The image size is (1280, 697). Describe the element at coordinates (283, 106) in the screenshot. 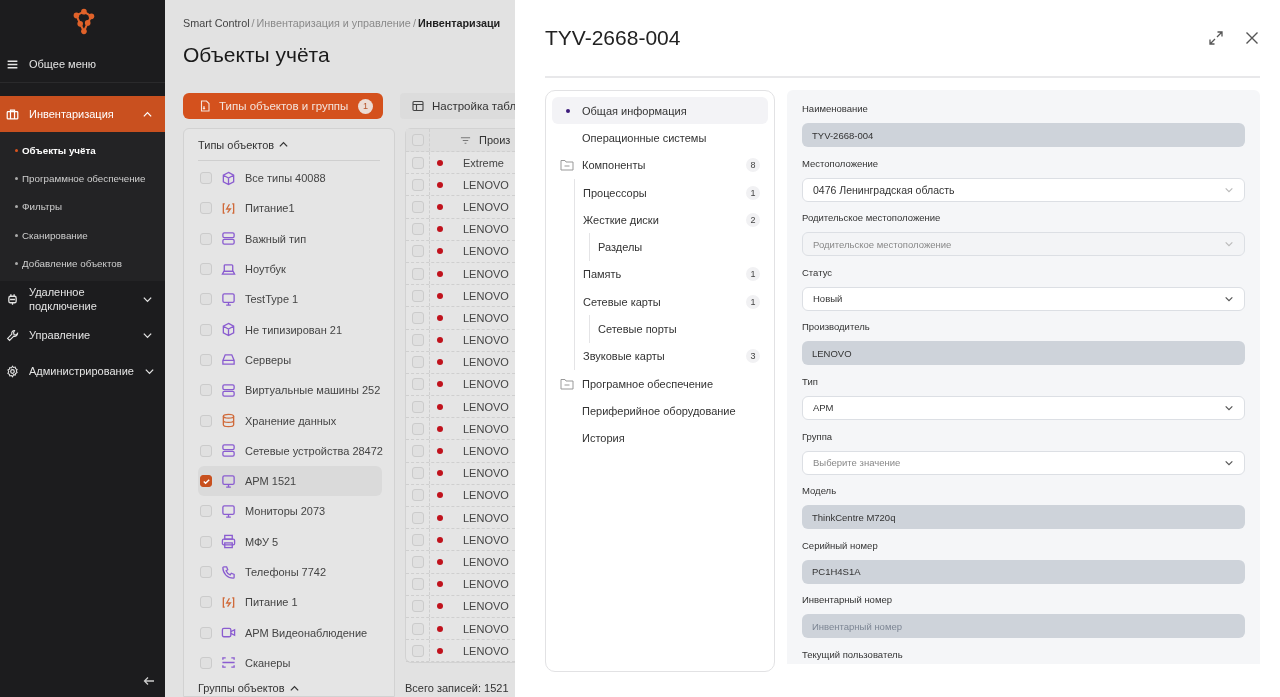

I see `types-groups-button: Типы объектов и группы 1` at that location.